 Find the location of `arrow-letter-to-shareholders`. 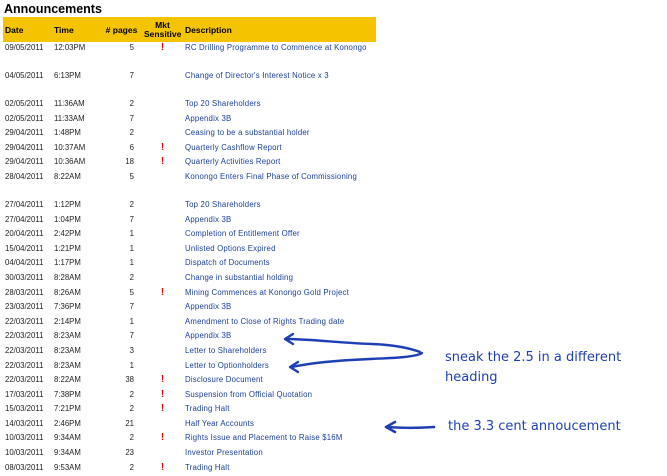

arrow-letter-to-shareholders is located at coordinates (353, 345).